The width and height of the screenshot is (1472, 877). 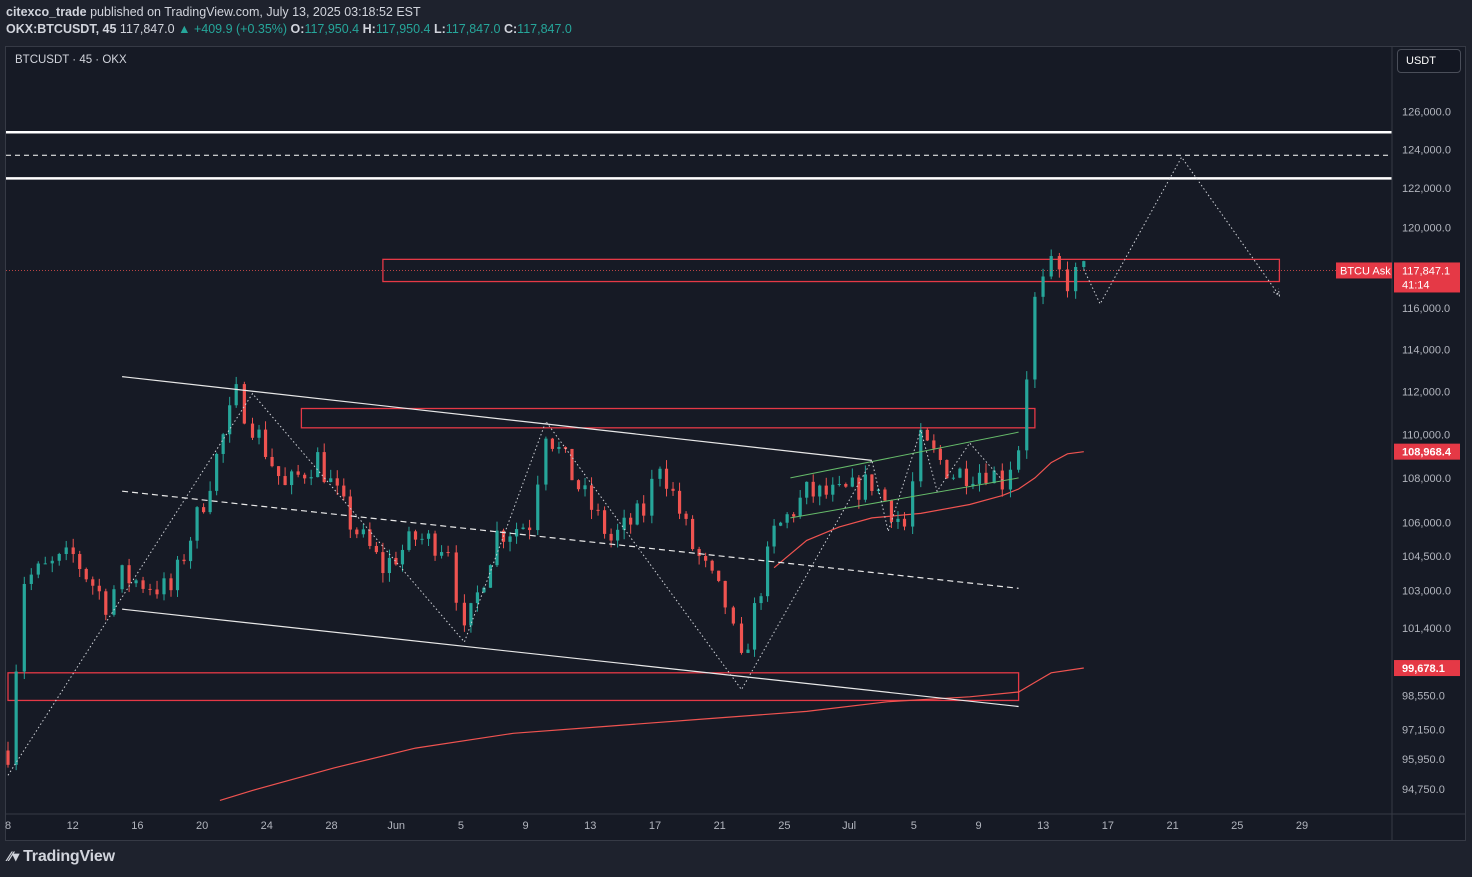 What do you see at coordinates (1108, 826) in the screenshot?
I see `time-tick-label: 17` at bounding box center [1108, 826].